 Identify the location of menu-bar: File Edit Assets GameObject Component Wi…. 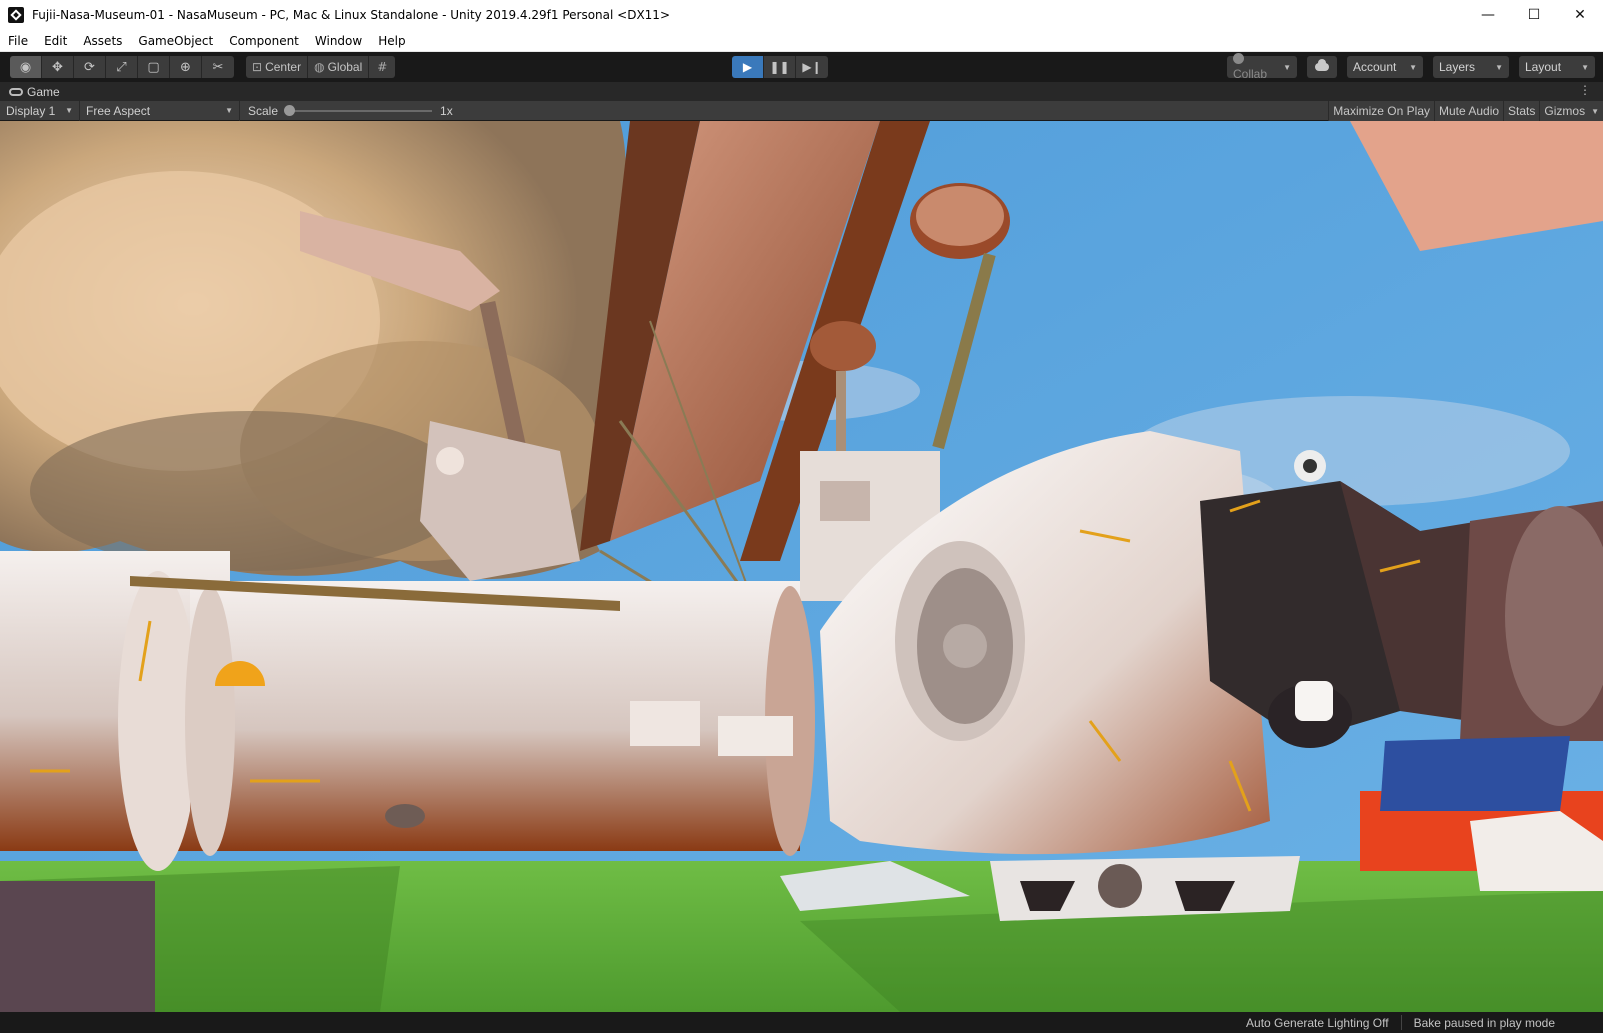
(801, 41).